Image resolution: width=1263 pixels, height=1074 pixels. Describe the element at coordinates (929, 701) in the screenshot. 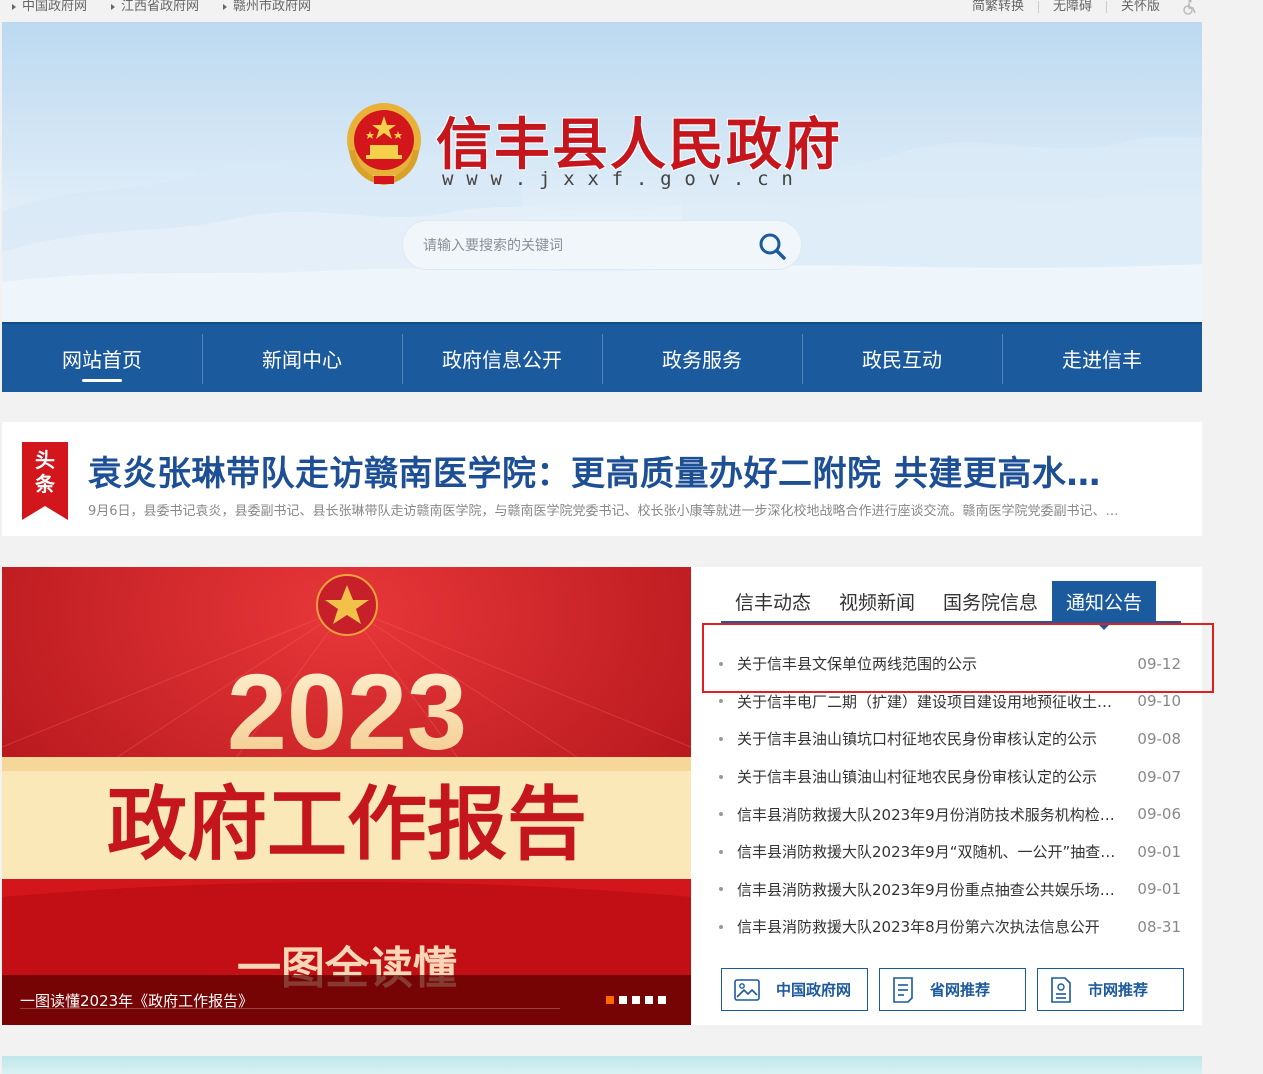

I see `list-item-title: 关于信丰电厂二期（扩建）建设项目建设用地预征收土地的公告` at that location.